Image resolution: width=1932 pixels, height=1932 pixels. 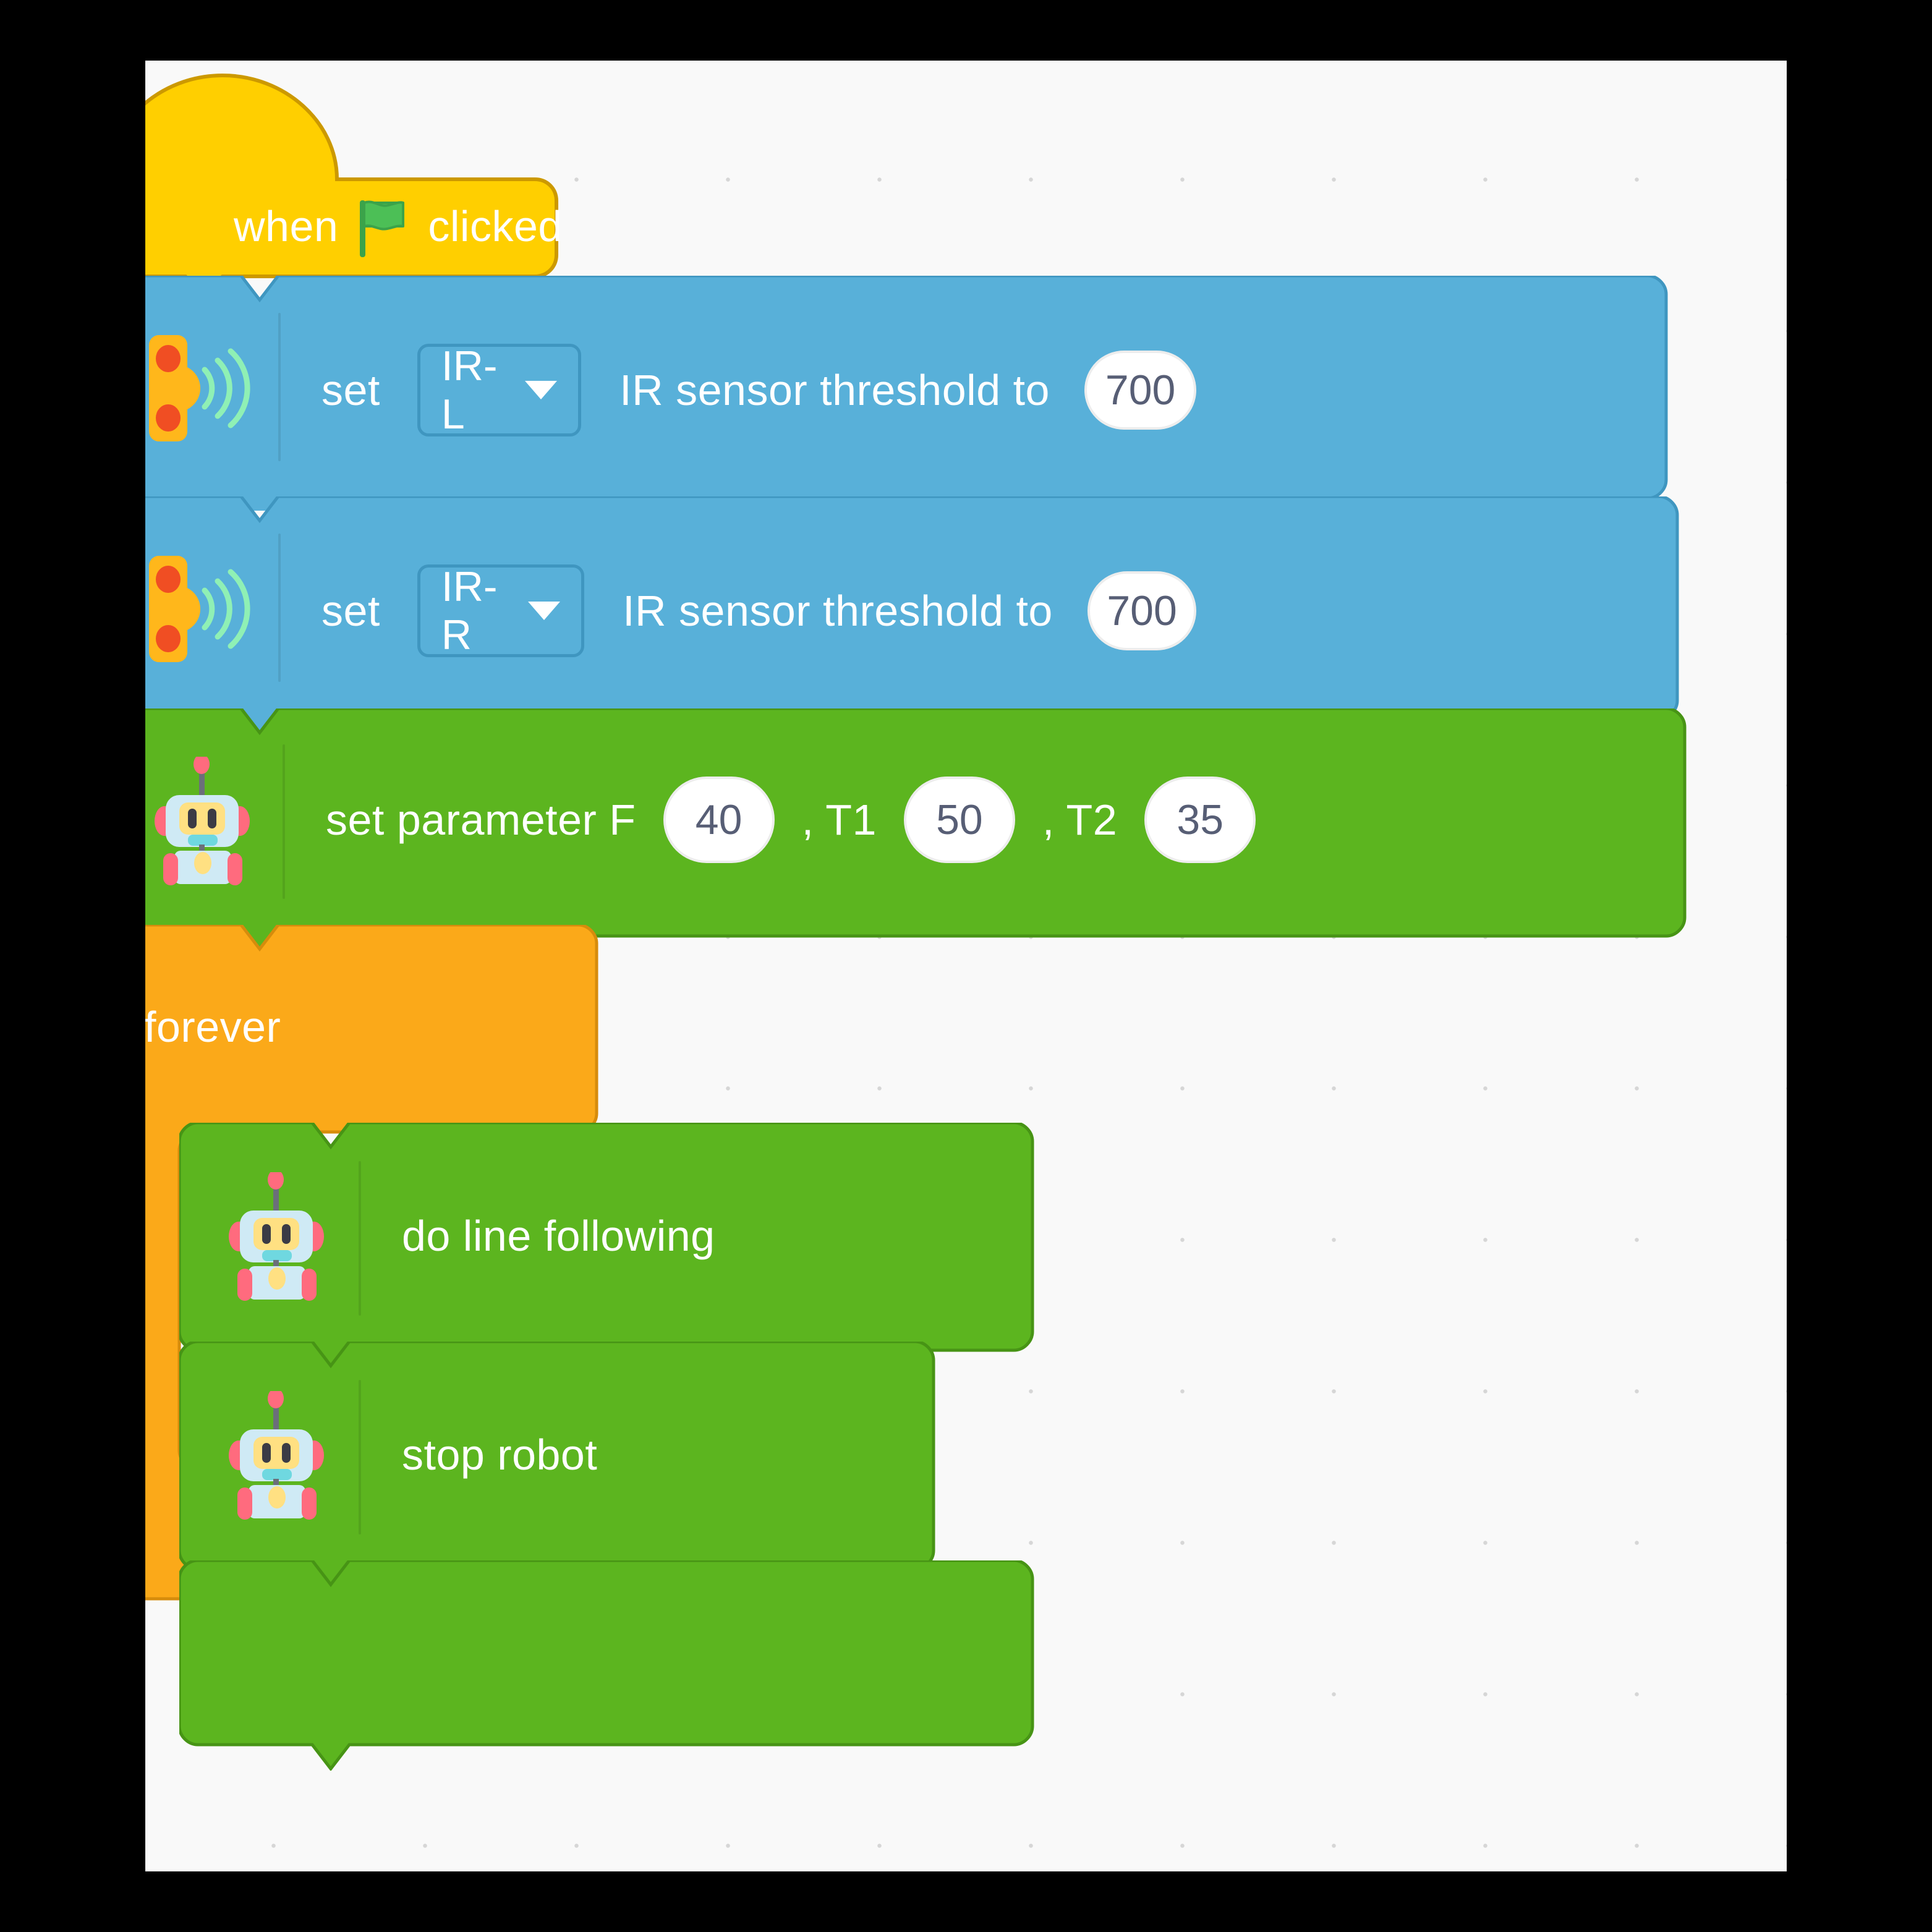 What do you see at coordinates (501, 610) in the screenshot?
I see `ir-sensor-select: IR-R` at bounding box center [501, 610].